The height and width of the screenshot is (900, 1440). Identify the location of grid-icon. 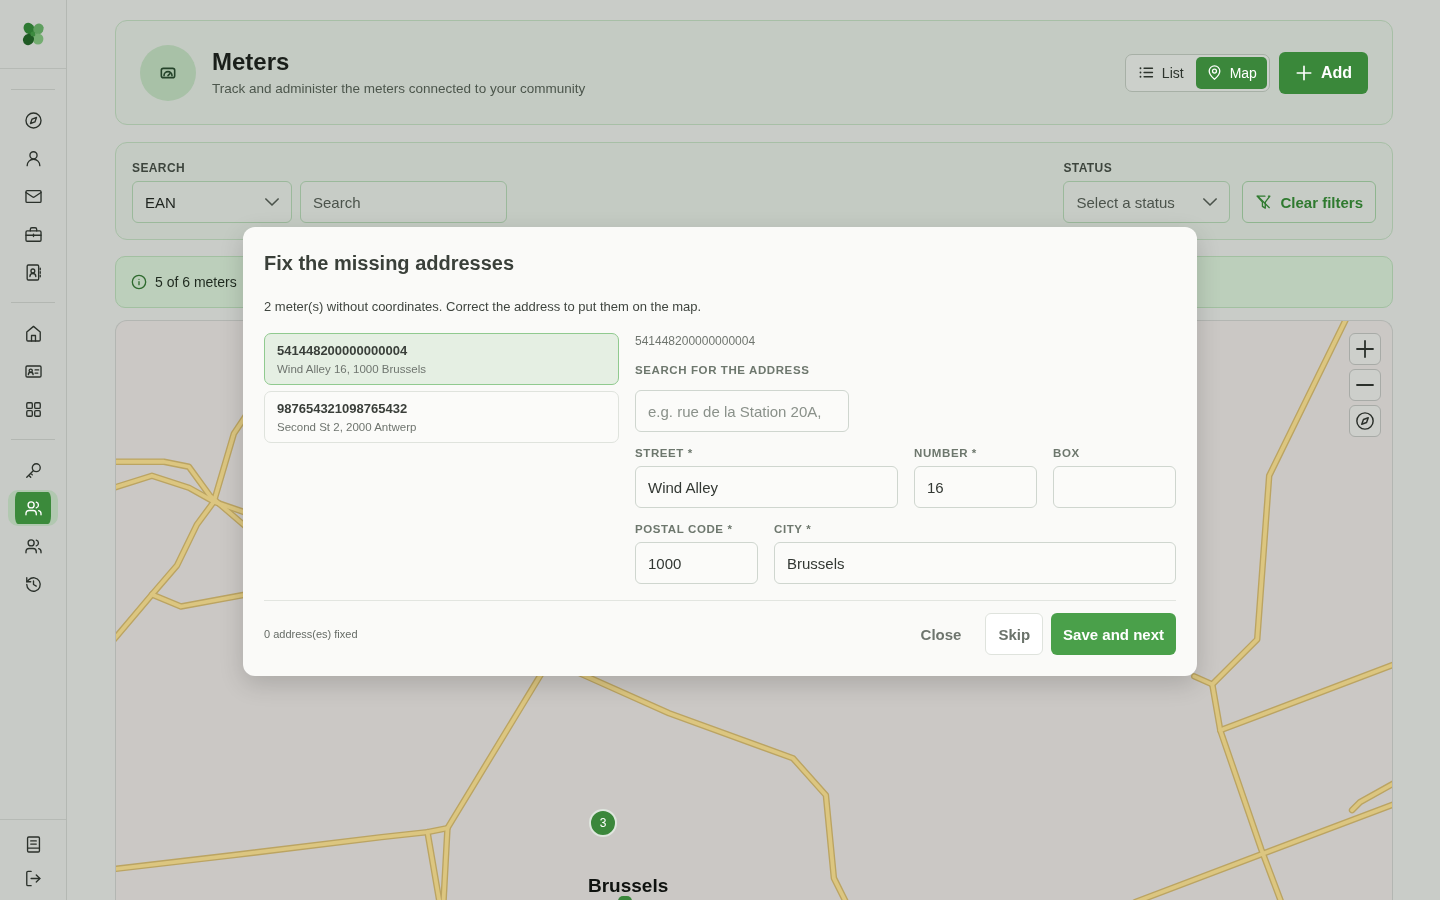
(33, 409).